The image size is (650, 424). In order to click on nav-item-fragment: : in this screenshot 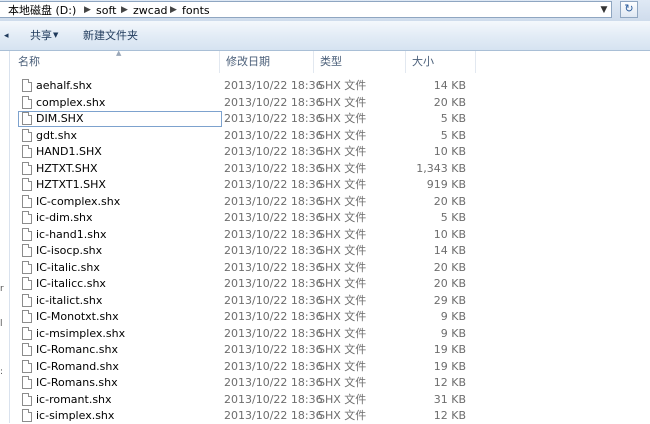, I will do `click(1, 372)`.